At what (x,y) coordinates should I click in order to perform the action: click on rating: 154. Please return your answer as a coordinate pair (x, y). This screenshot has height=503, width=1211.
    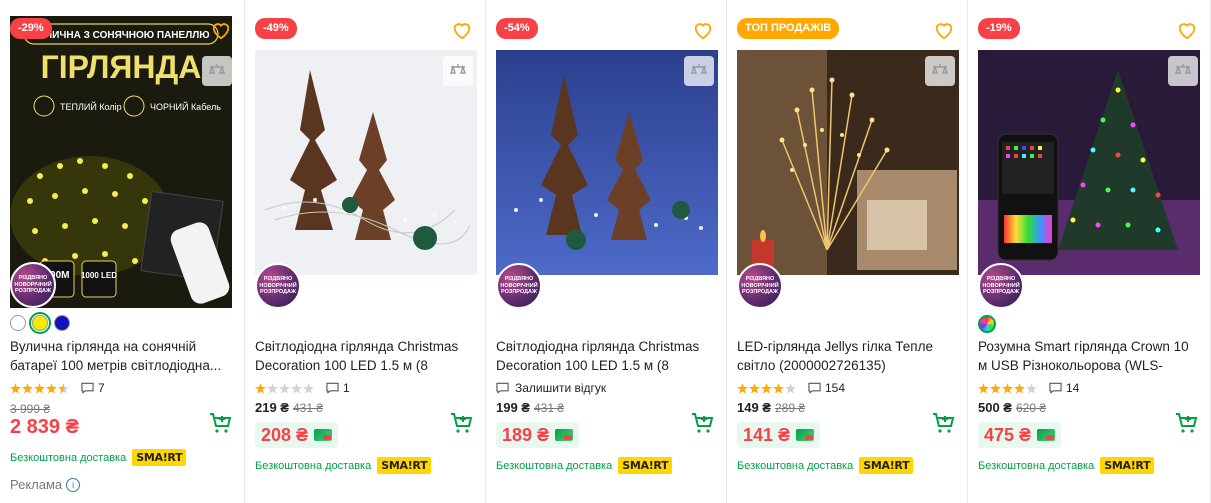
    Looking at the image, I should click on (791, 388).